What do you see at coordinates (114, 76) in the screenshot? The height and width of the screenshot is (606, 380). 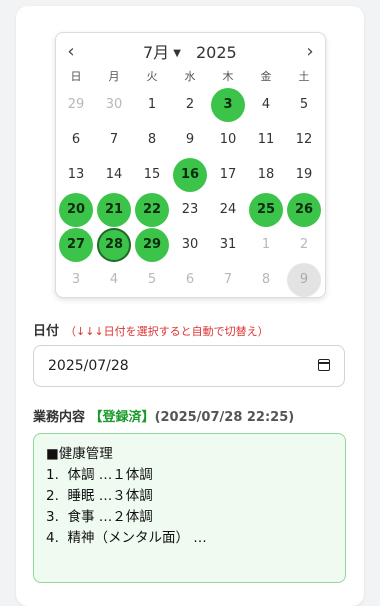 I see `weekday-label: 月` at bounding box center [114, 76].